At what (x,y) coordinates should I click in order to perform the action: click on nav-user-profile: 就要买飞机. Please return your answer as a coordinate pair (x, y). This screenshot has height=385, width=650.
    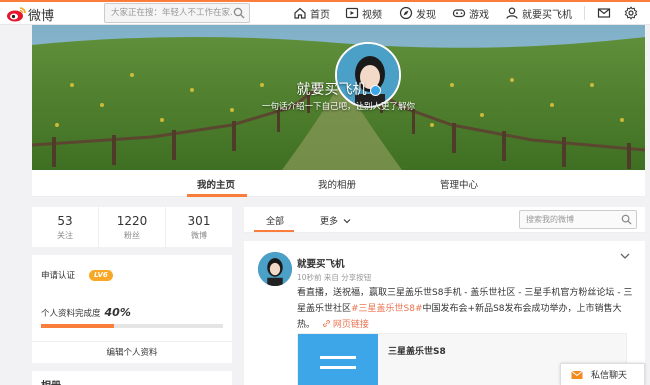
    Looking at the image, I should click on (538, 13).